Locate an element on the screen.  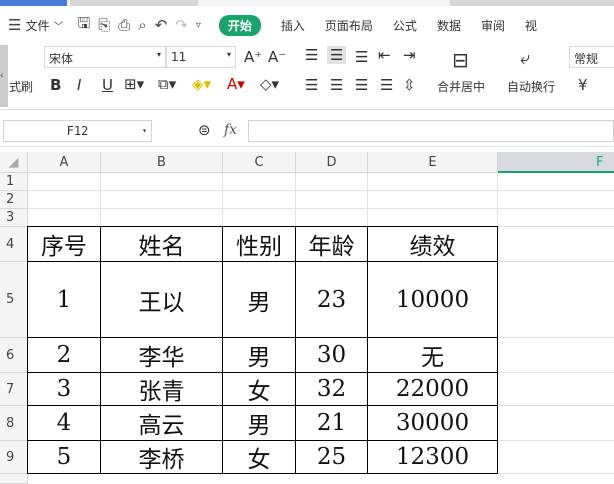
formula-input is located at coordinates (431, 131).